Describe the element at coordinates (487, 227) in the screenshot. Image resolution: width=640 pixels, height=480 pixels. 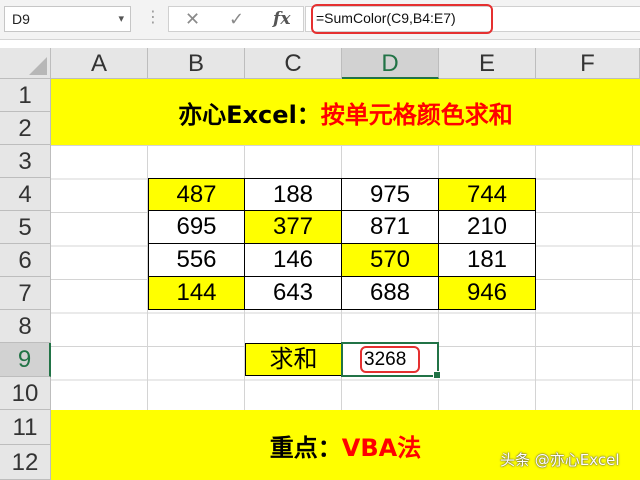
I see `cell-e5: 210` at that location.